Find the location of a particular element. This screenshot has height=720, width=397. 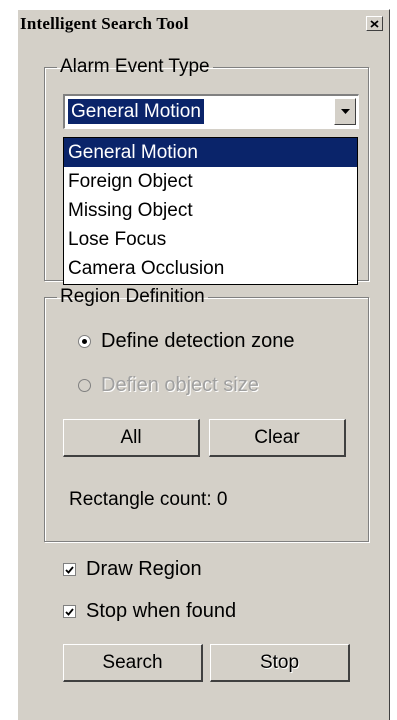

dropdown-option-missing-object: Missing Object is located at coordinates (210, 210).